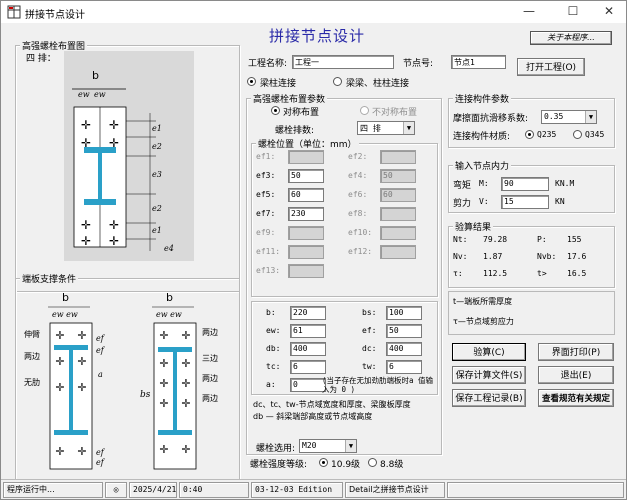 This screenshot has width=627, height=500. Describe the element at coordinates (251, 81) in the screenshot. I see `radio-beam-column` at that location.